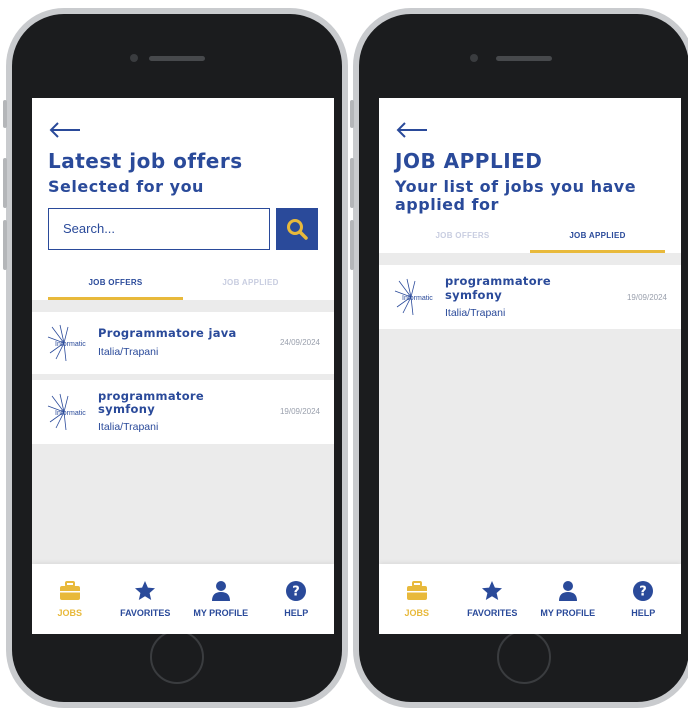 The width and height of the screenshot is (688, 709). I want to click on page-subtitle: Selected for you, so click(126, 186).